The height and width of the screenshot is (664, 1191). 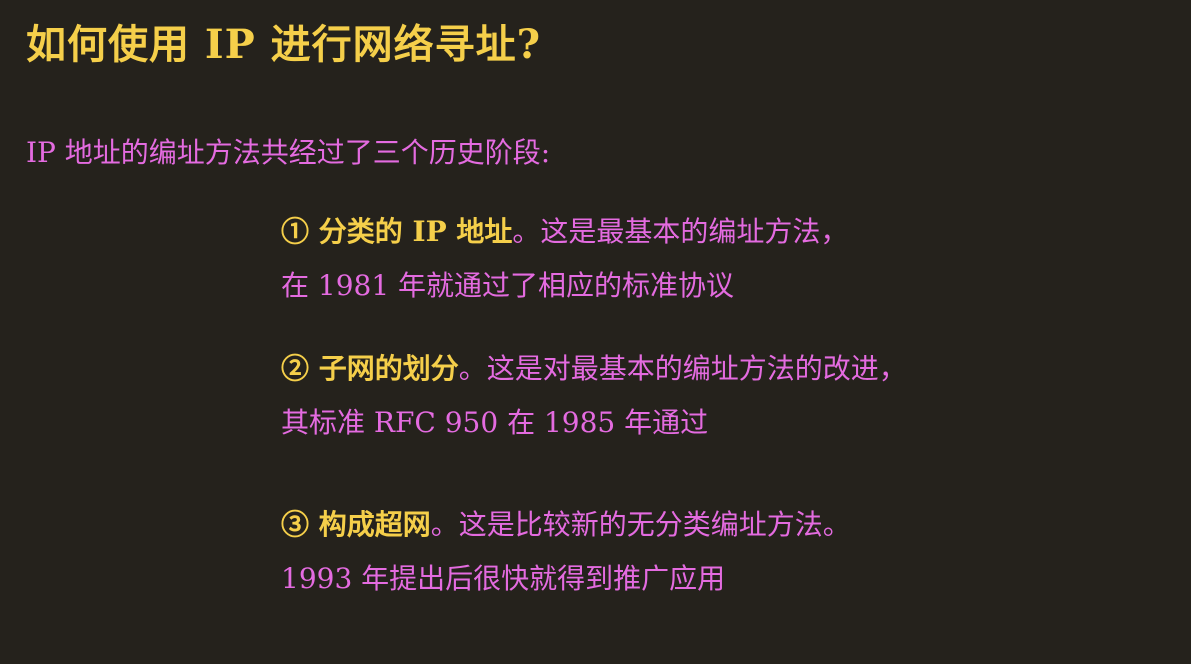 What do you see at coordinates (284, 44) in the screenshot?
I see `slide-title: 如何使用 IP 进行网络寻址?` at bounding box center [284, 44].